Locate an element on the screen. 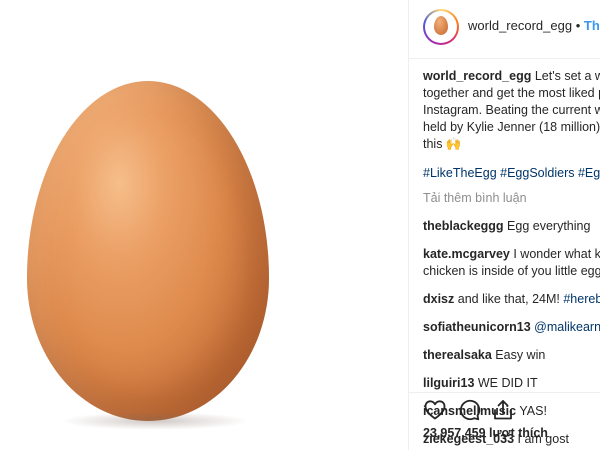 This screenshot has height=450, width=600. like-count-text: 23,957,459 lượt thích is located at coordinates (485, 433).